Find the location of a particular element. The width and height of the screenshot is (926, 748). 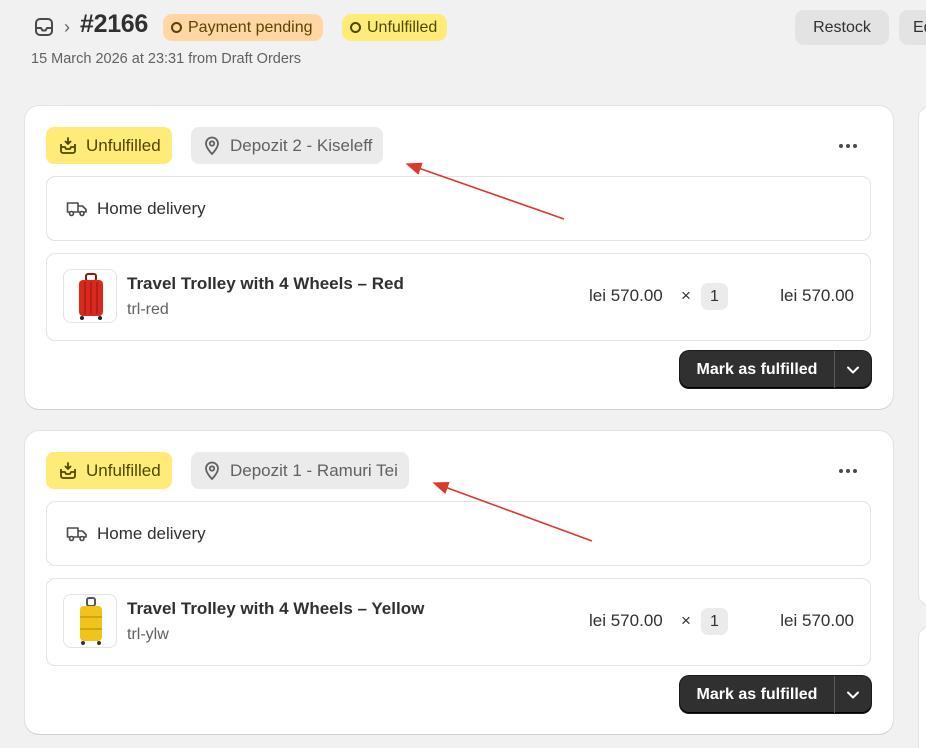

order-date-source: 15 March 2026 at 23:31 from Draft Orders is located at coordinates (166, 59).